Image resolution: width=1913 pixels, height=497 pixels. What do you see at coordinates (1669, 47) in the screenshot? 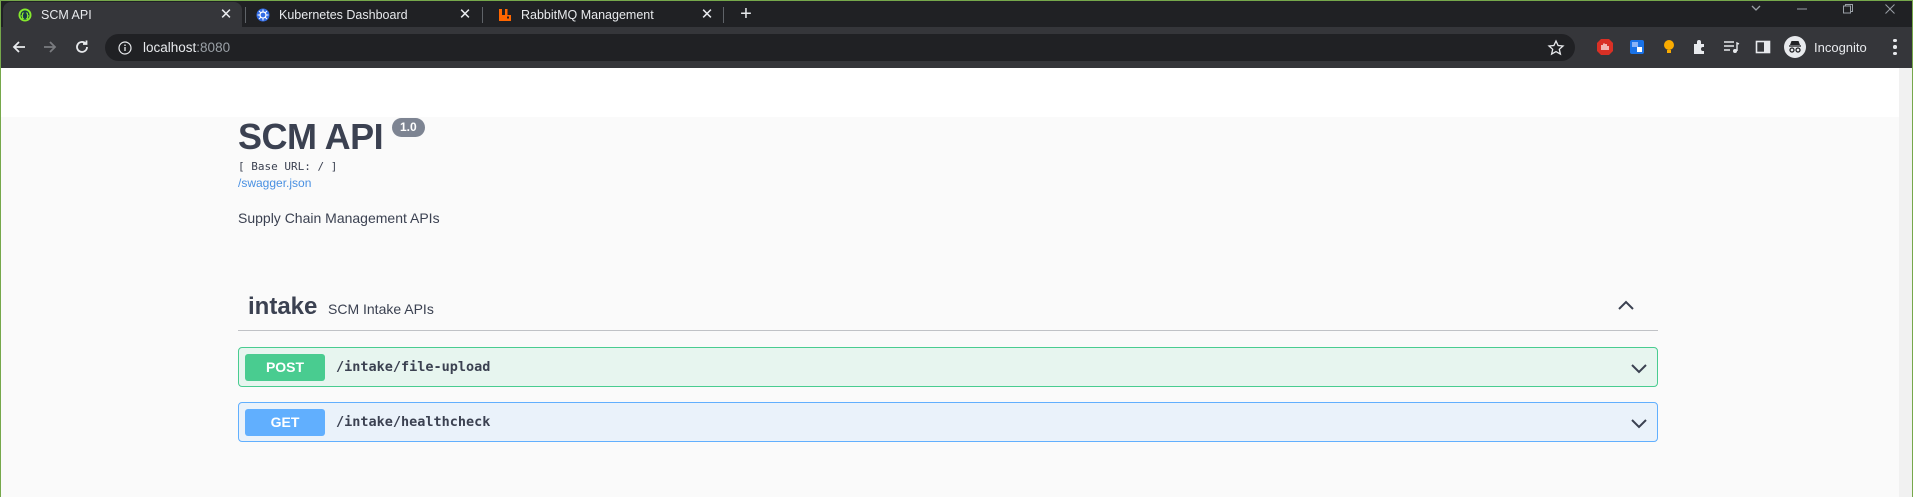
I see `lightbulb-extension-icon` at bounding box center [1669, 47].